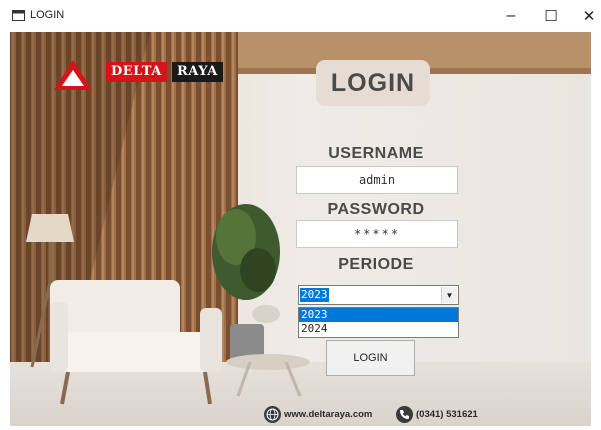  Describe the element at coordinates (272, 414) in the screenshot. I see `globe-icon` at that location.